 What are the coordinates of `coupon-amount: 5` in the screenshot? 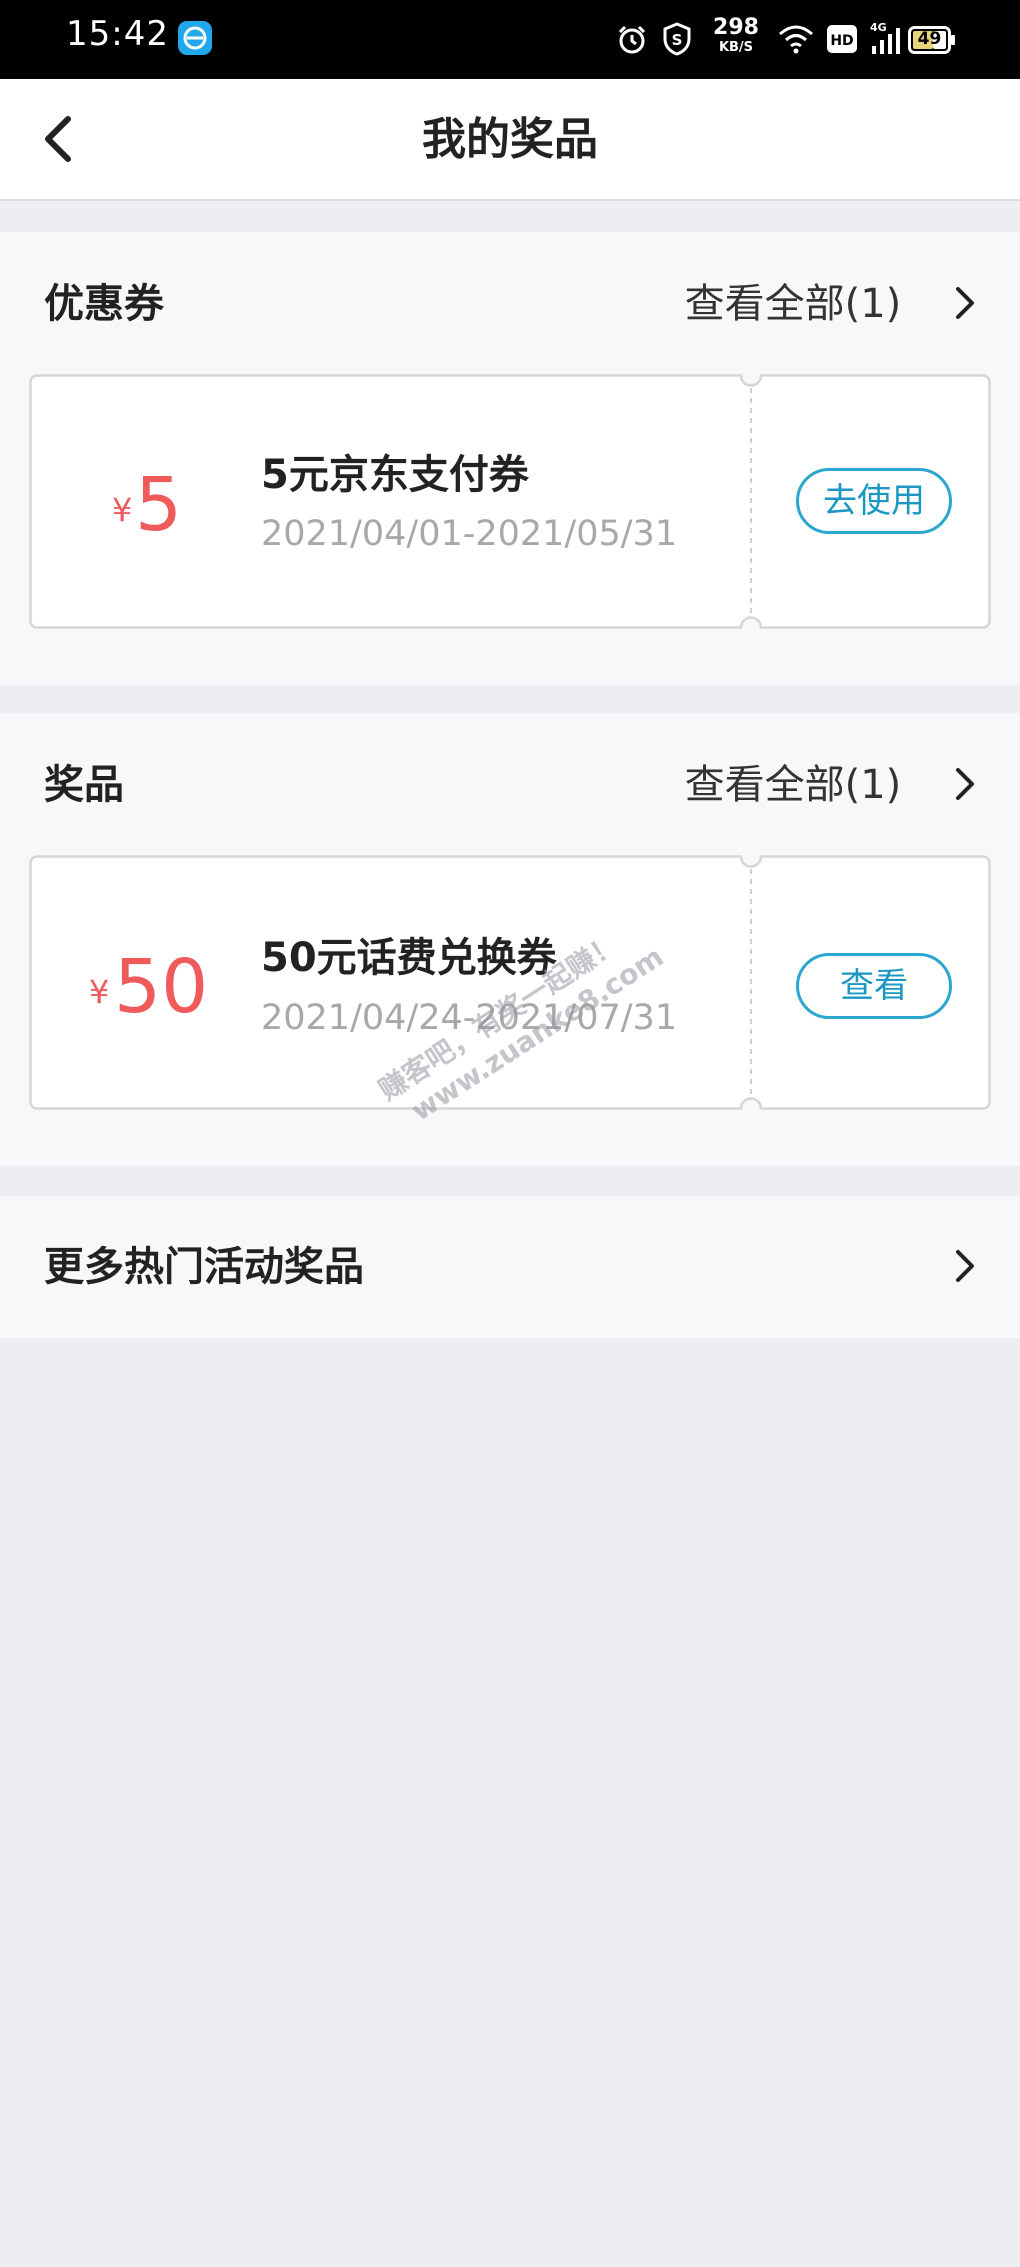 It's located at (159, 505).